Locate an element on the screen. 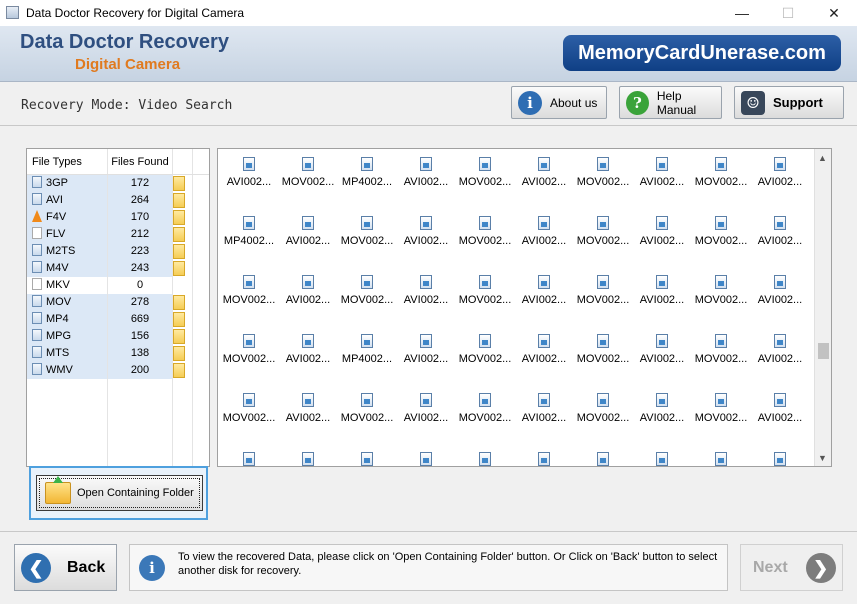  minimize-button: — is located at coordinates (742, 13).